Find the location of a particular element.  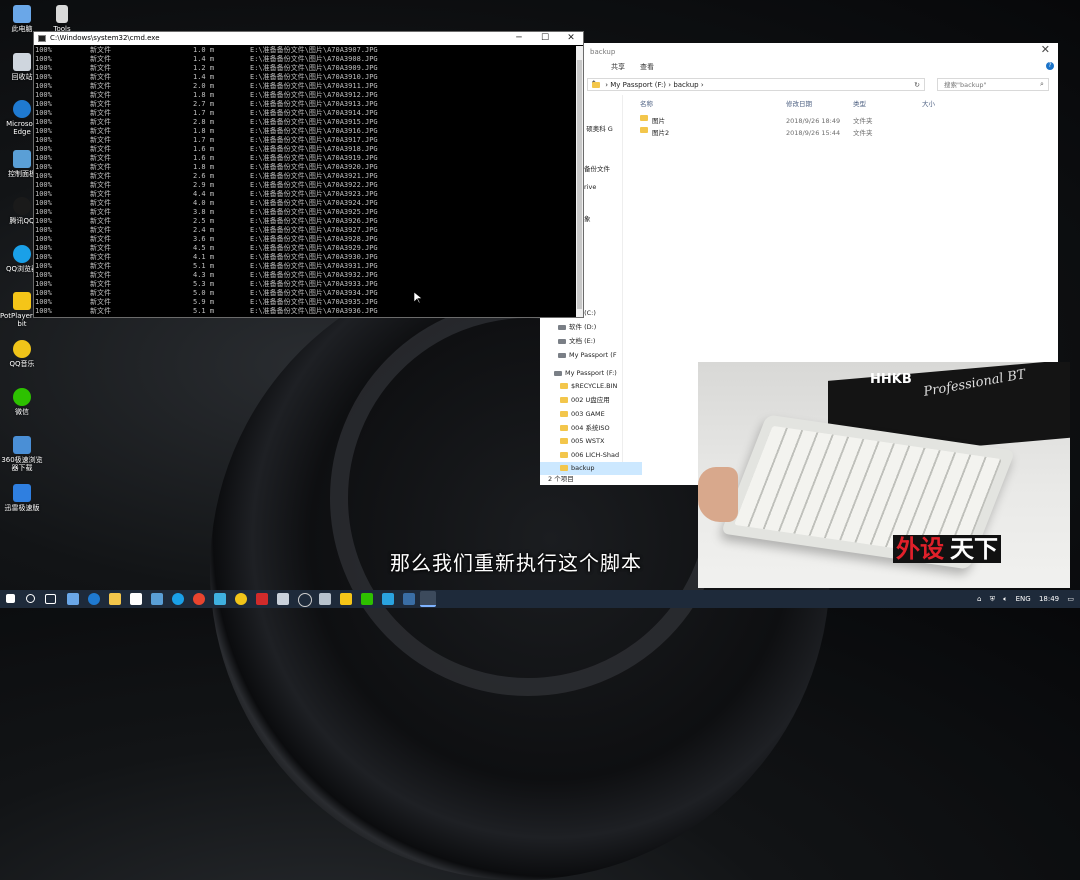

edge-icon is located at coordinates (94, 599).